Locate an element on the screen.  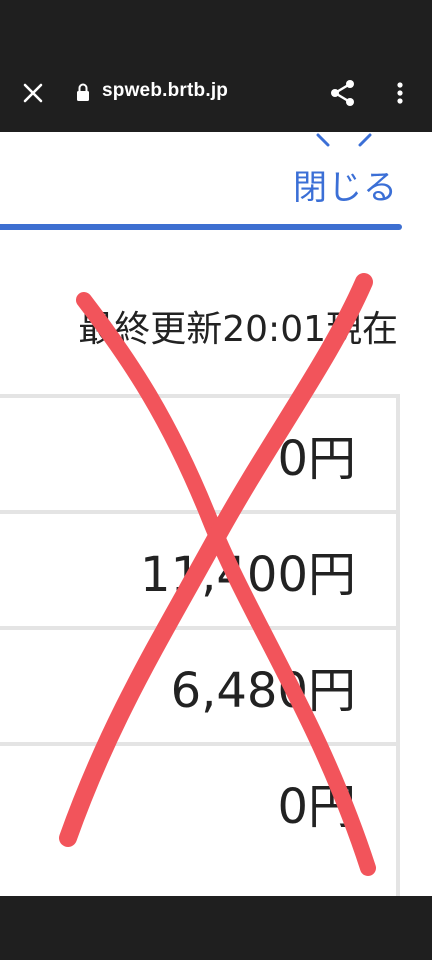
status-bar is located at coordinates (216, 29).